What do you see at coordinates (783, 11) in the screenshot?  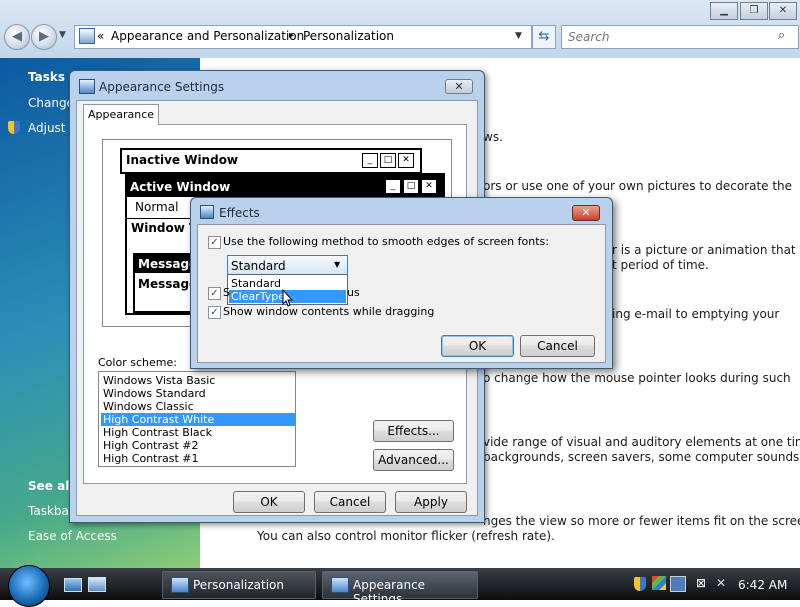 I see `close-button: ✕` at bounding box center [783, 11].